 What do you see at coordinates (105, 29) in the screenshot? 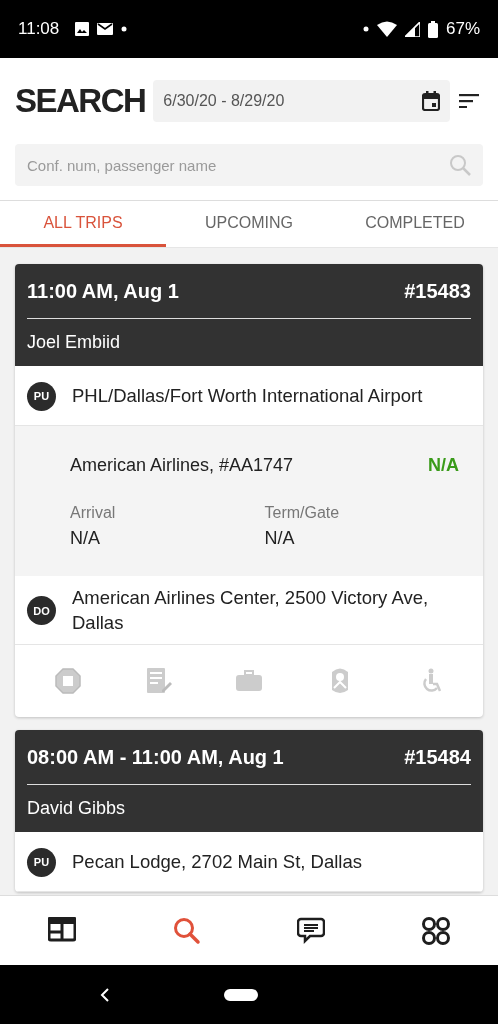
I see `mail-icon` at bounding box center [105, 29].